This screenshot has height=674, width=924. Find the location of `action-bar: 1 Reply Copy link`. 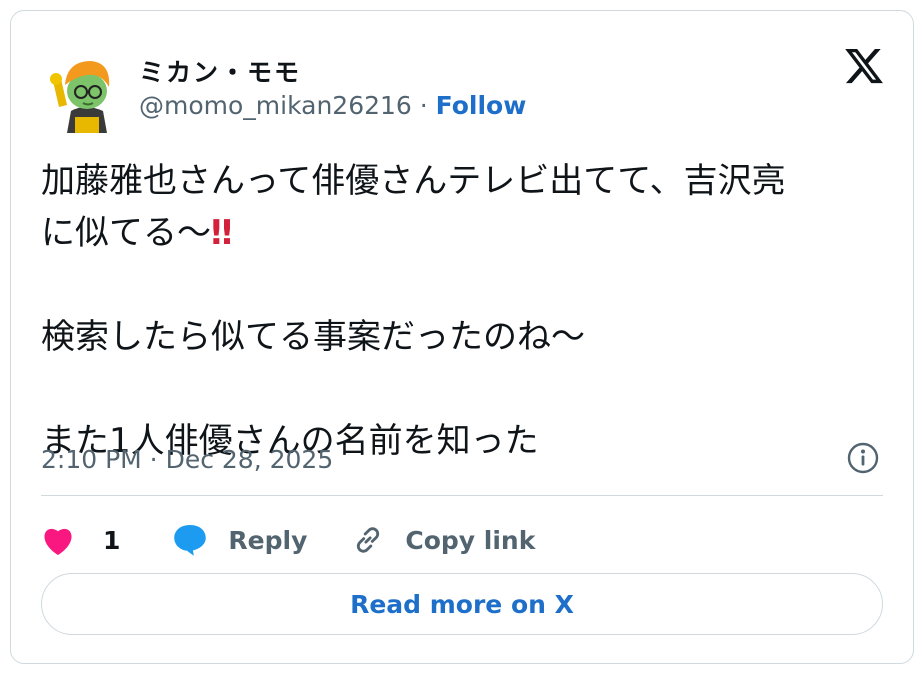

action-bar: 1 Reply Copy link is located at coordinates (288, 540).